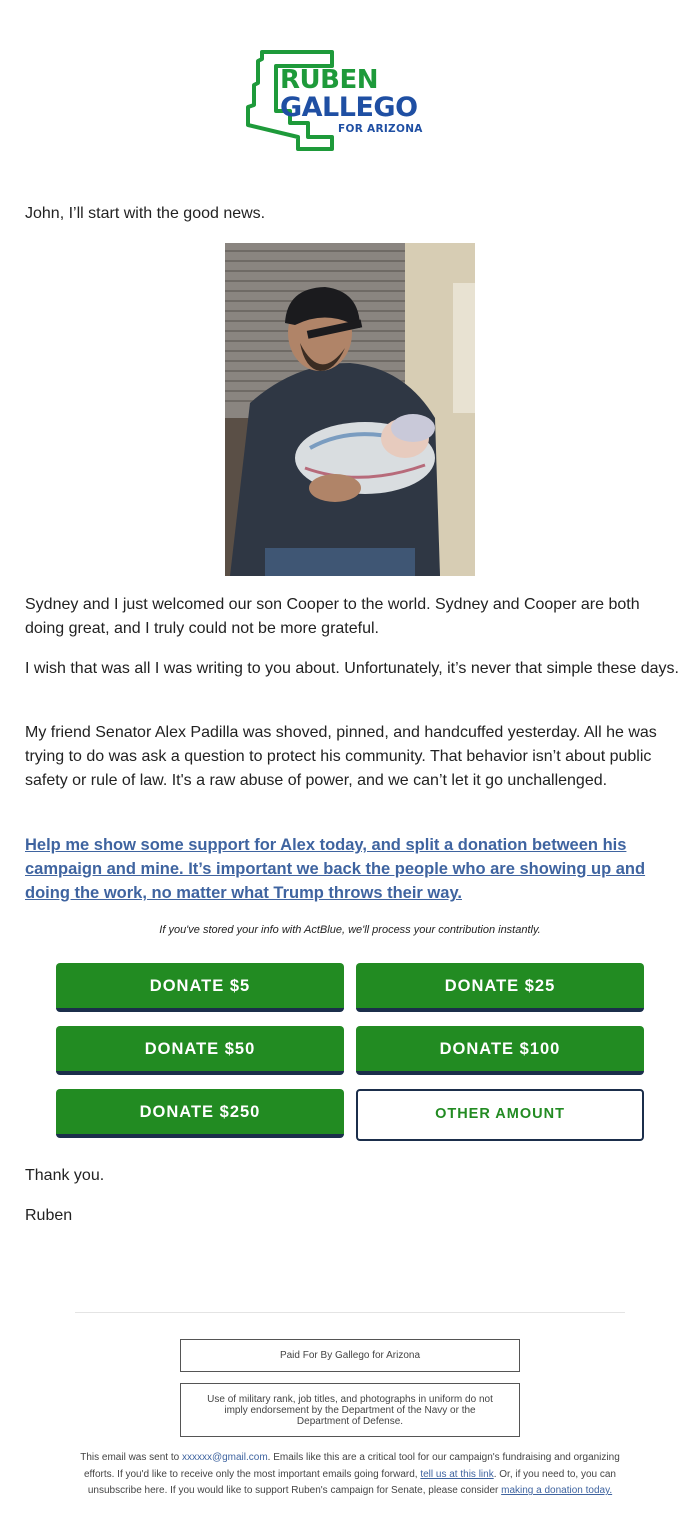  Describe the element at coordinates (145, 213) in the screenshot. I see `greeting-text: John, I’ll start with the good news.` at that location.